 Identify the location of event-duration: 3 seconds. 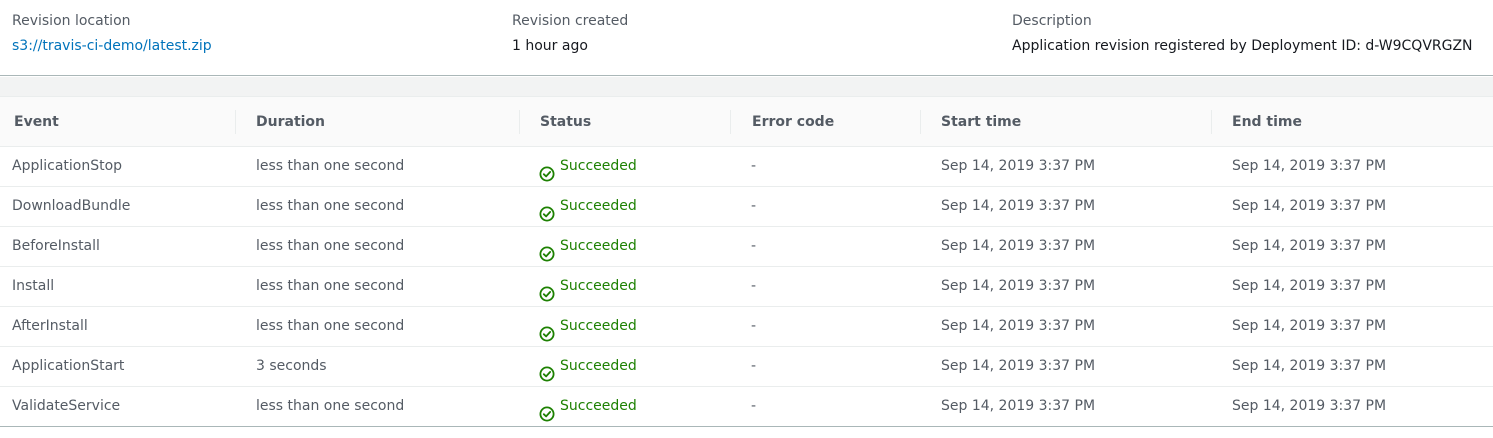
(291, 366).